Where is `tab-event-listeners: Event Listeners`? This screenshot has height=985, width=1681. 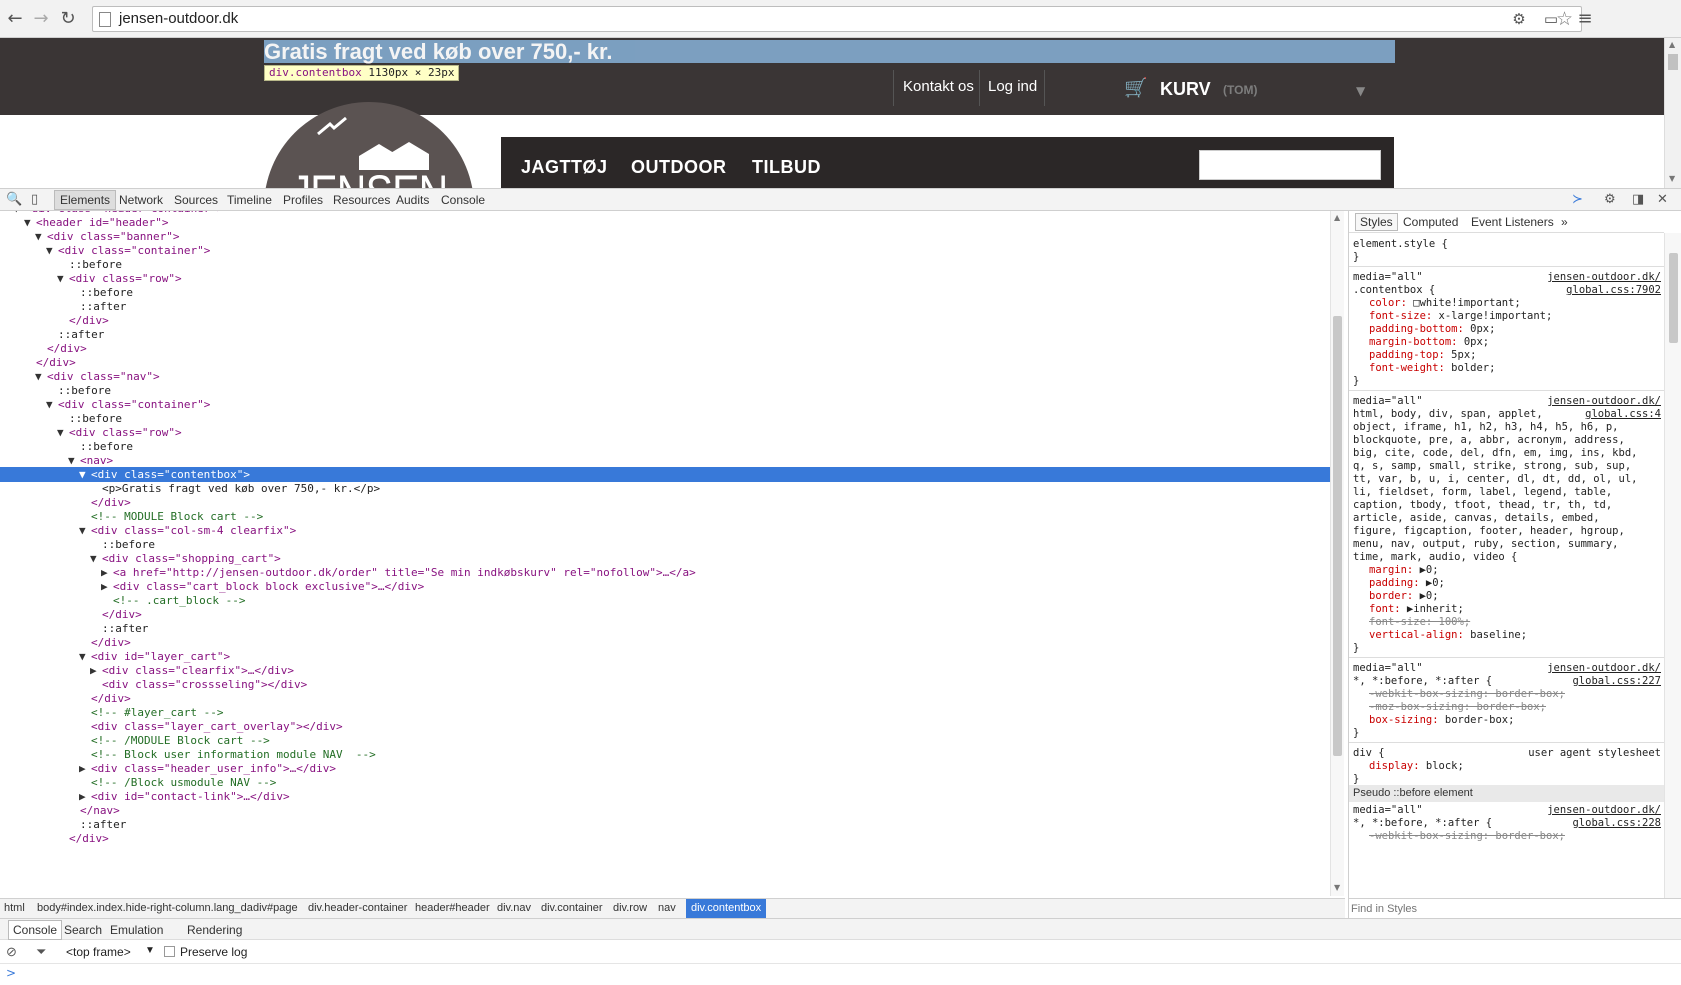
tab-event-listeners: Event Listeners is located at coordinates (1512, 222).